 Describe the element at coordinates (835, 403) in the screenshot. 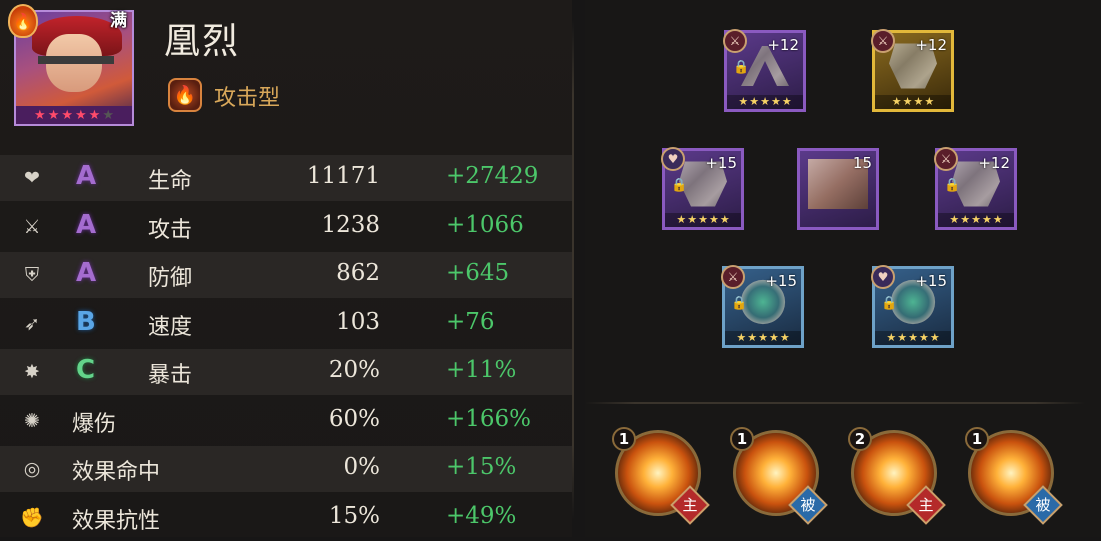

I see `skills-divider` at that location.